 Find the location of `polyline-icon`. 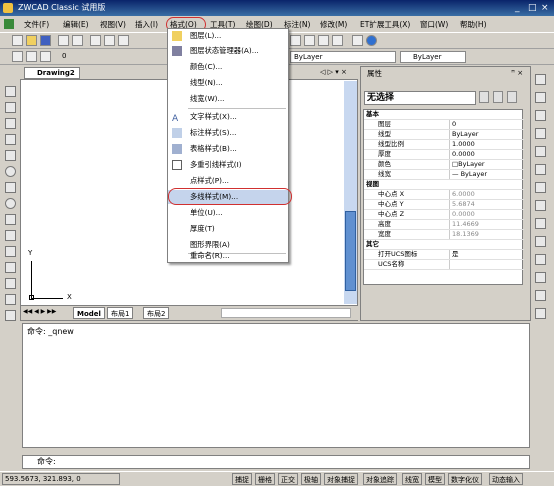

polyline-icon is located at coordinates (10, 107).